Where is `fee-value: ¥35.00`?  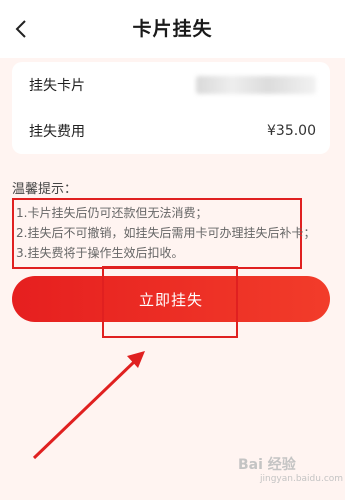
fee-value: ¥35.00 is located at coordinates (291, 131).